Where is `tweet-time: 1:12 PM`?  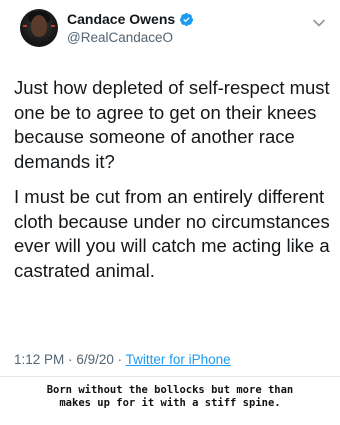
tweet-time: 1:12 PM is located at coordinates (39, 359).